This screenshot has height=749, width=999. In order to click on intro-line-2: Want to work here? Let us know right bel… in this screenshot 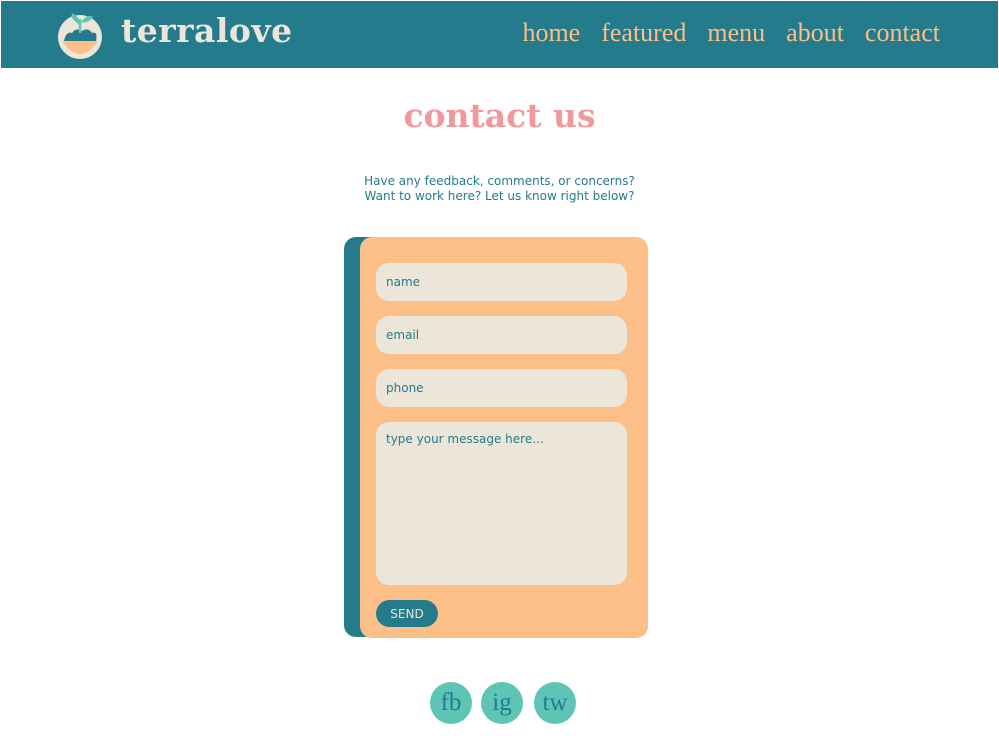, I will do `click(499, 196)`.